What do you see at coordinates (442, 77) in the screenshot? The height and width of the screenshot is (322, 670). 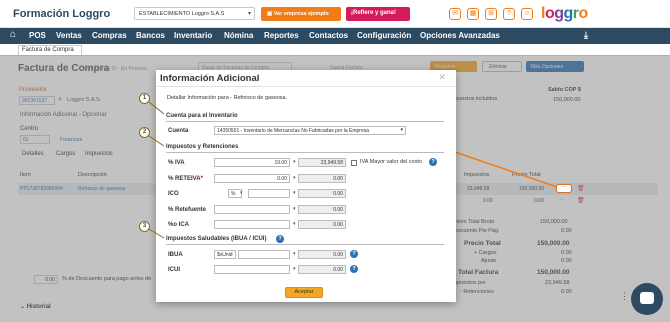 I see `close-icon: ✕` at bounding box center [442, 77].